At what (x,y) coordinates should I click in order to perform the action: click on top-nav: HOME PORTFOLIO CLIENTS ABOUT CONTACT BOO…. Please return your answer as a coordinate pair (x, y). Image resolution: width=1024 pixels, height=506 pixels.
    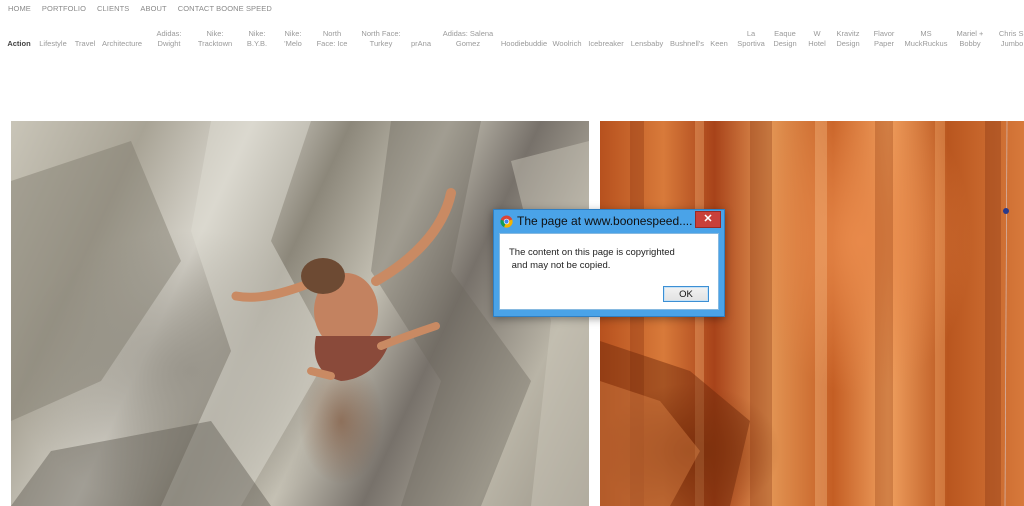
    Looking at the image, I should click on (145, 8).